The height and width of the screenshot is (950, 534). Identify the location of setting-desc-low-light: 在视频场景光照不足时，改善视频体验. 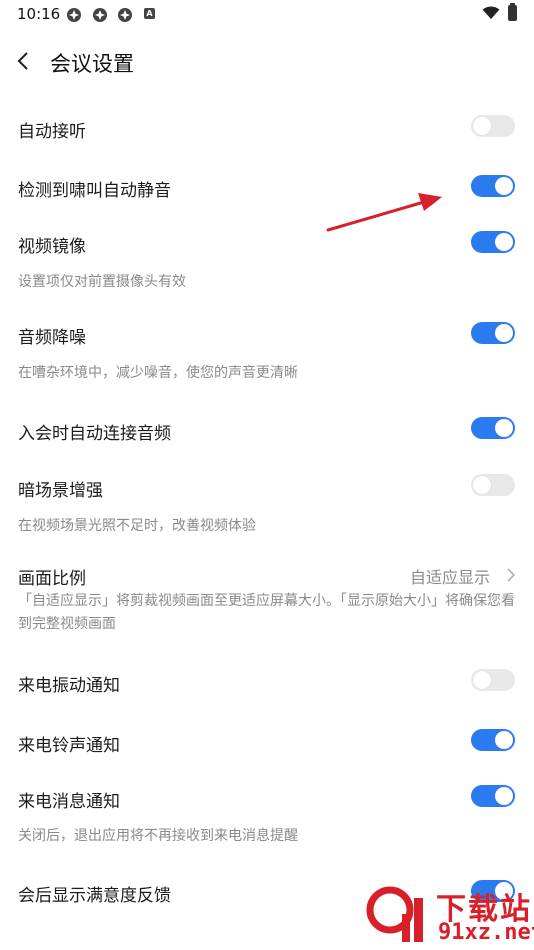
(137, 526).